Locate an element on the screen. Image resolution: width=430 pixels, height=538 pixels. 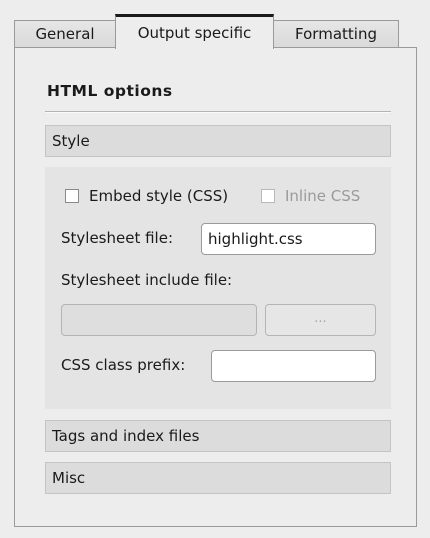
inline-css-label: Inline CSS is located at coordinates (323, 196).